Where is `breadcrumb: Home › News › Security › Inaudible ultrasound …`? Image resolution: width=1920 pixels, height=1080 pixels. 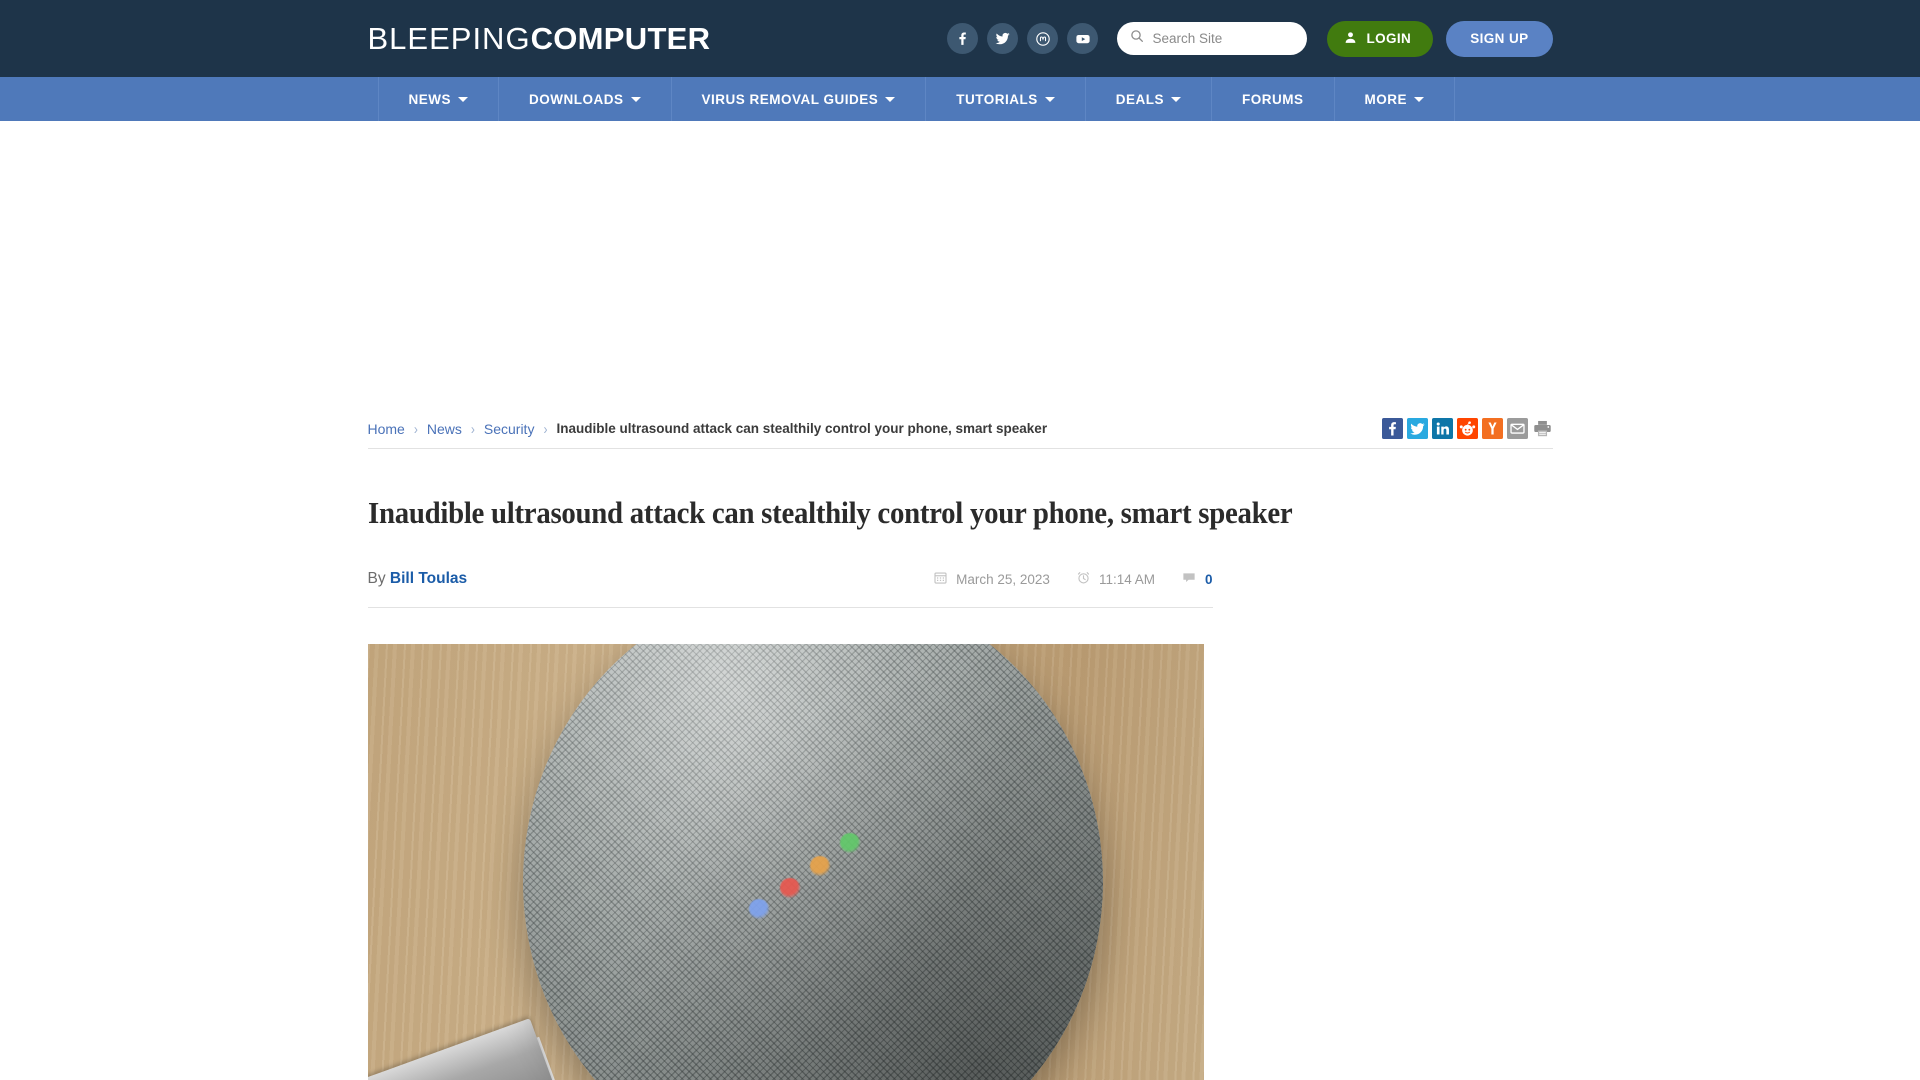 breadcrumb: Home › News › Security › Inaudible ultrasound … is located at coordinates (708, 428).